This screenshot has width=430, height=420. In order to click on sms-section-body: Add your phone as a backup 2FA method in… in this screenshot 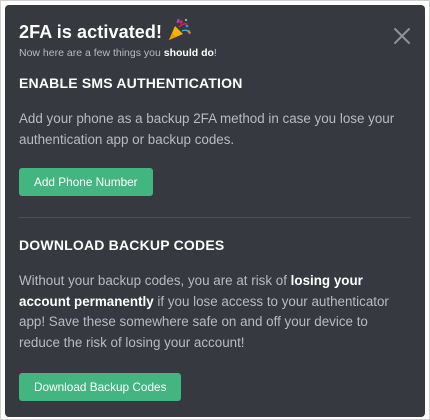, I will do `click(207, 129)`.